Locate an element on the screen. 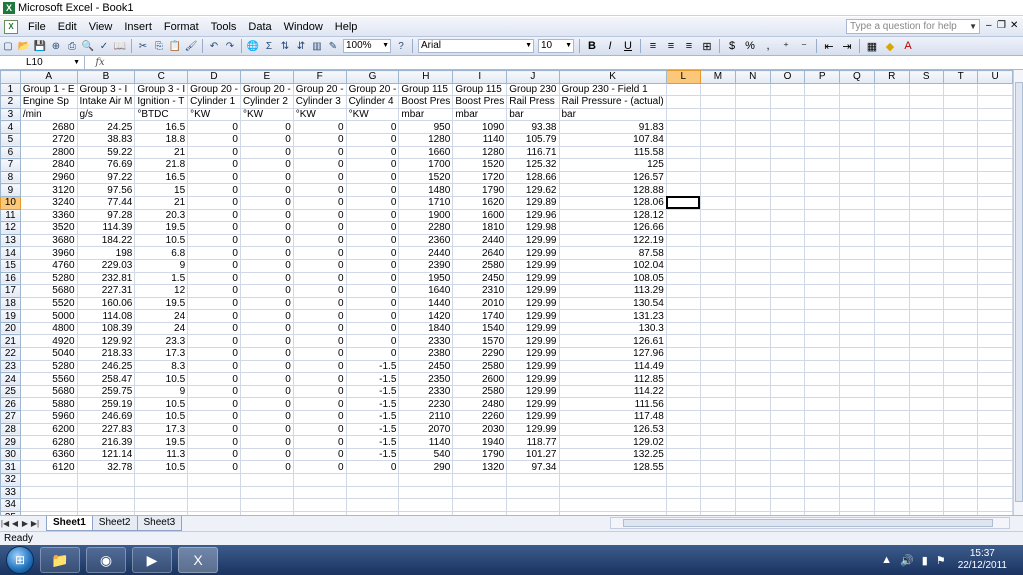  menu-help: Help is located at coordinates (346, 27).